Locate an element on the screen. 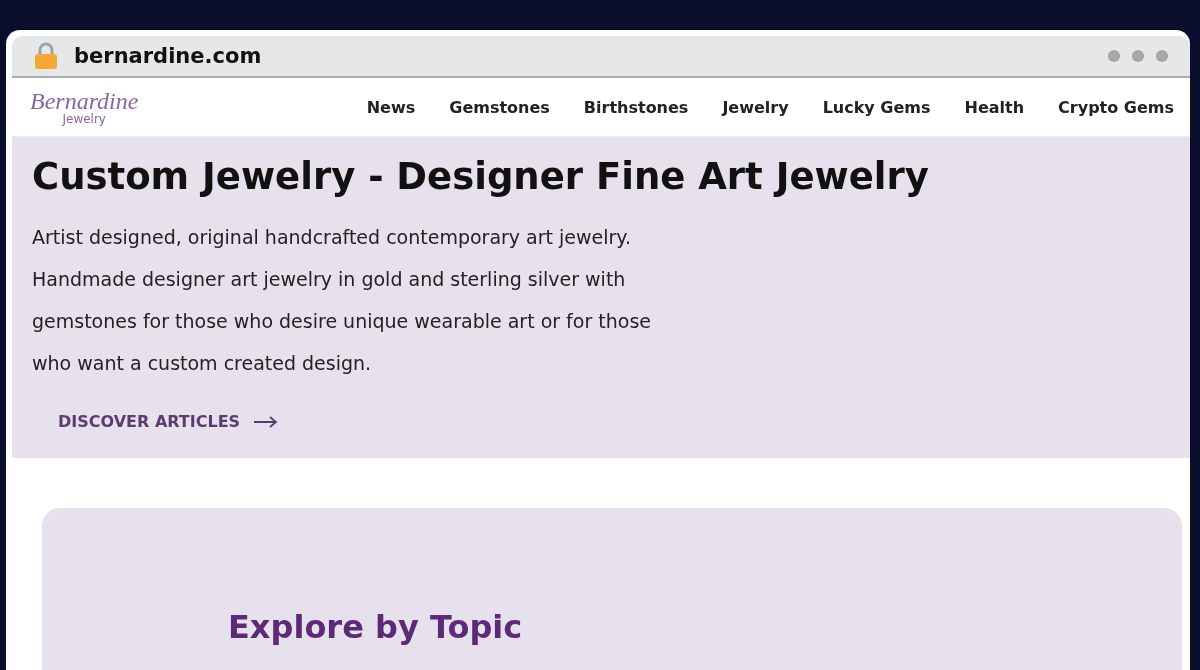 Image resolution: width=1200 pixels, height=670 pixels. nav-link: Crypto Gems is located at coordinates (1116, 107).